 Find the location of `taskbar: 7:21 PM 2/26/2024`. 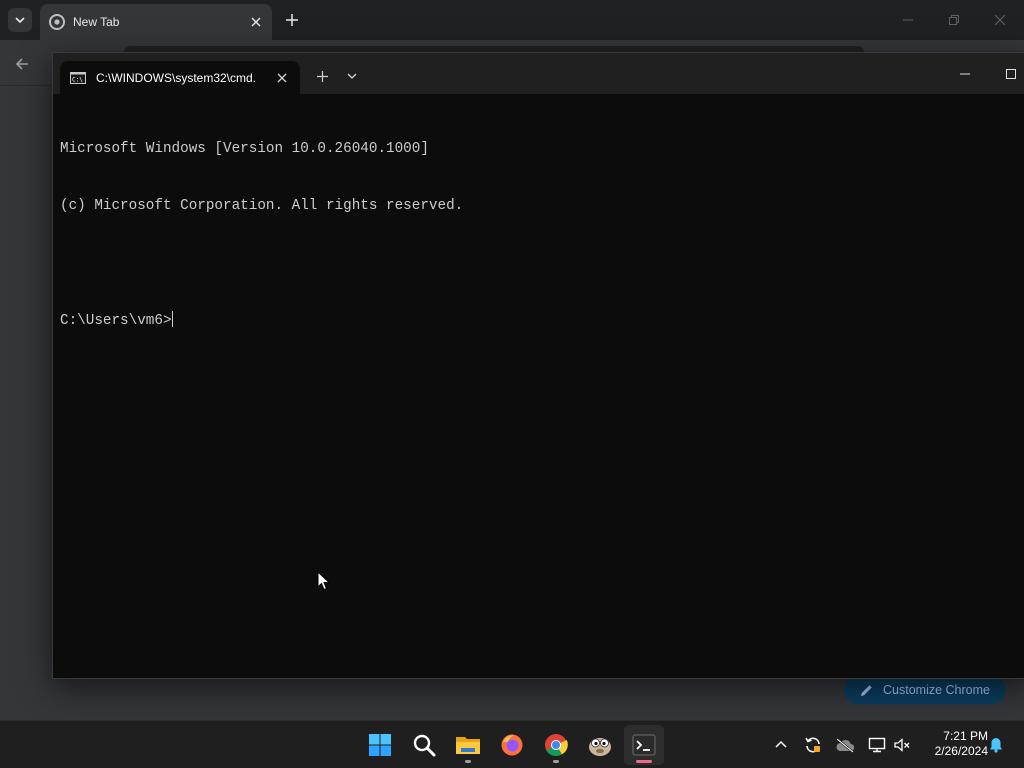

taskbar: 7:21 PM 2/26/2024 is located at coordinates (512, 744).